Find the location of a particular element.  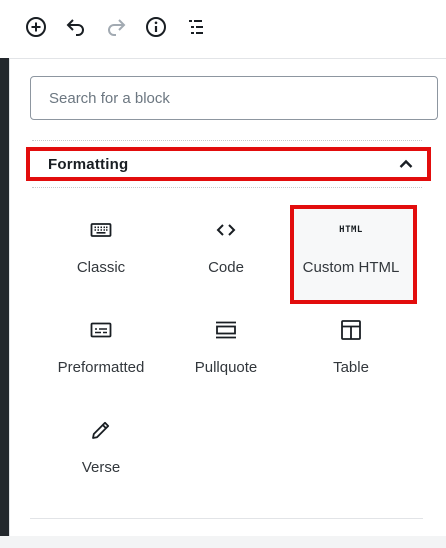

redo-icon is located at coordinates (117, 27).